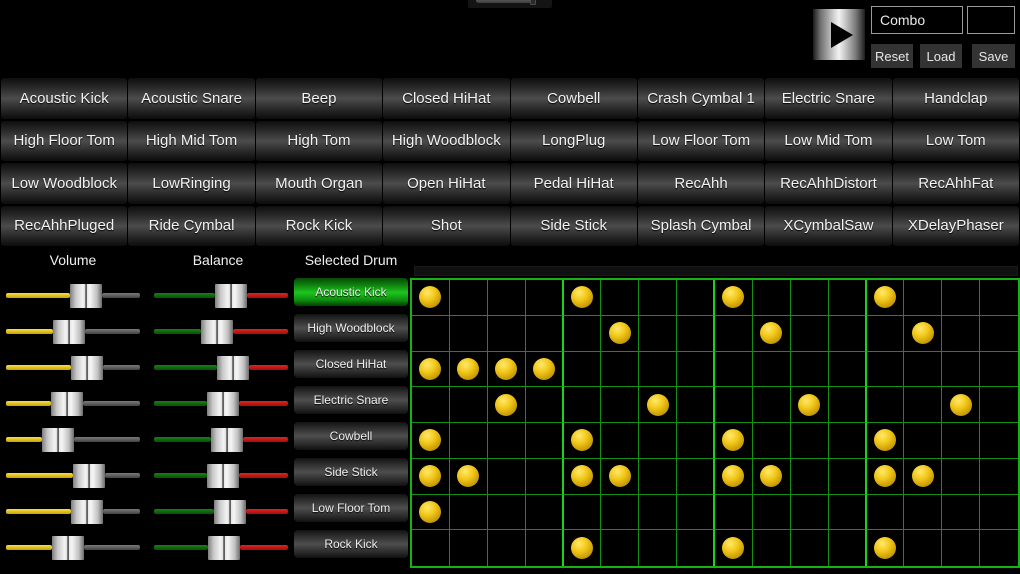  What do you see at coordinates (533, 2) in the screenshot?
I see `tempo-slider-thumb` at bounding box center [533, 2].